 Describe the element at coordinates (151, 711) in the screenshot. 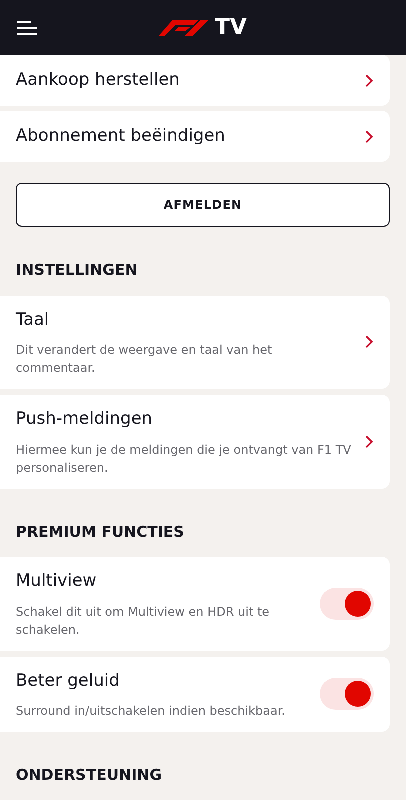

I see `setting-description: Surround in/uitschakelen indien beschikbaar.` at that location.